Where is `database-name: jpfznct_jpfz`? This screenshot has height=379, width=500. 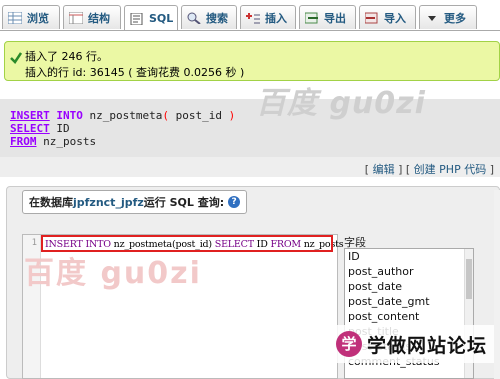
database-name: jpfznct_jpfz is located at coordinates (108, 202).